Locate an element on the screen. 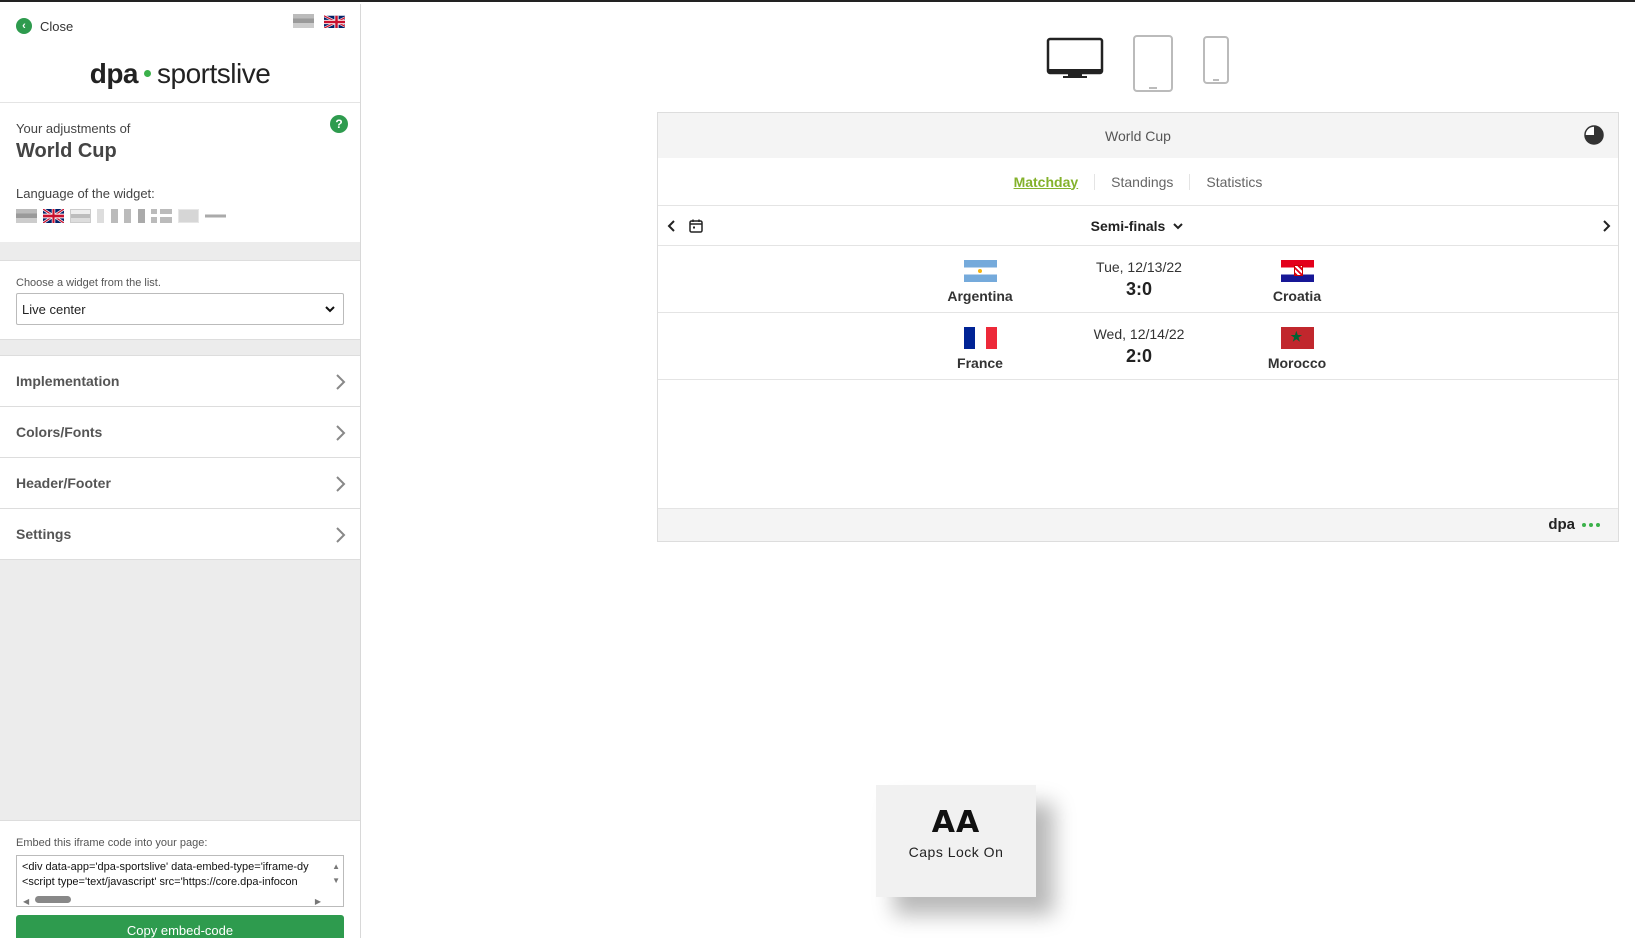  widget-header: World Cup is located at coordinates (1138, 135).